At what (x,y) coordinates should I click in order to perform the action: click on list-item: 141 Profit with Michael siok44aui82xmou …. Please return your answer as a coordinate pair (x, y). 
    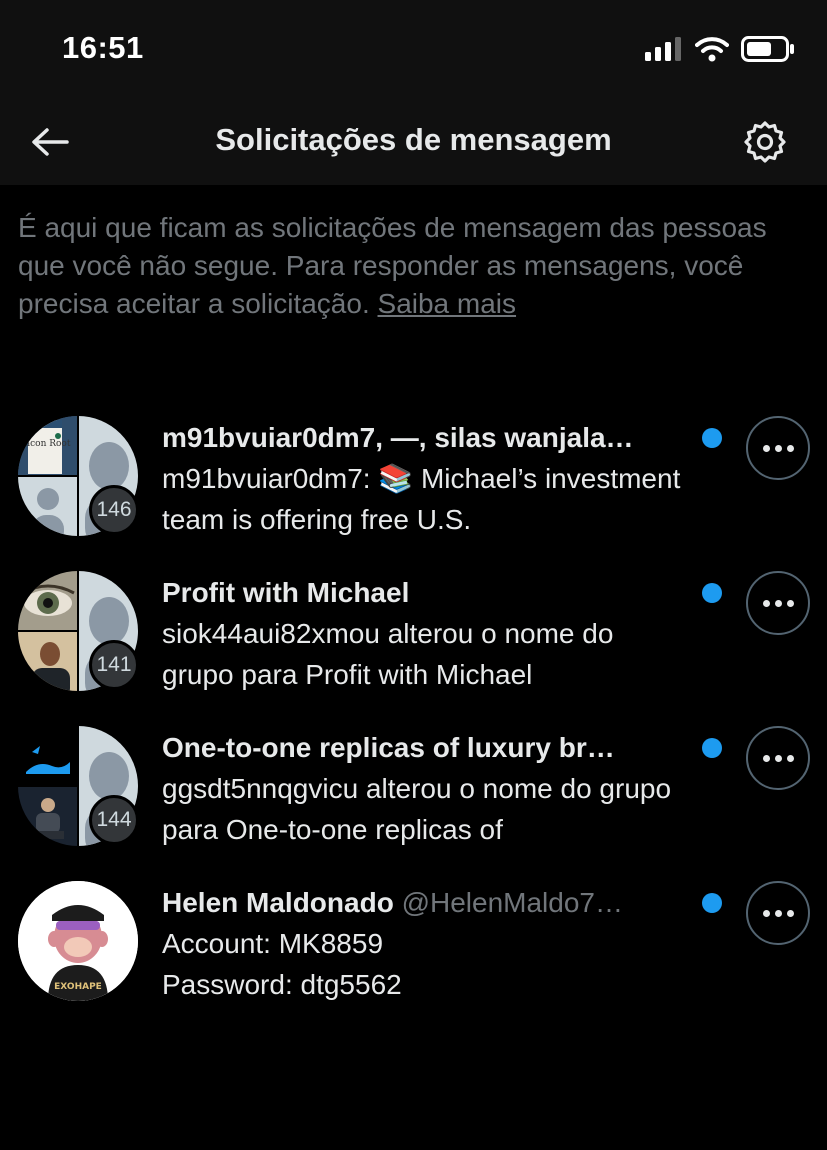
    Looking at the image, I should click on (413, 646).